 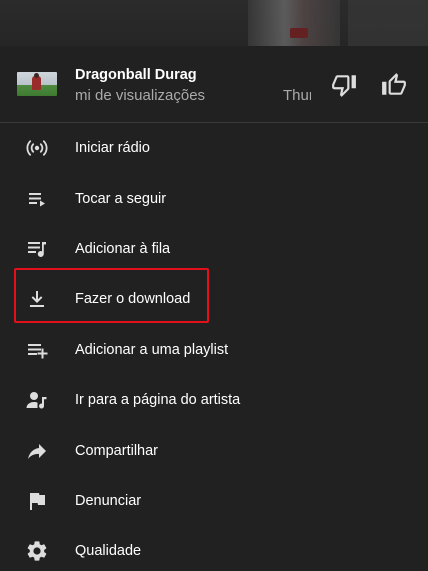 I want to click on playlist-add-icon, so click(x=37, y=350).